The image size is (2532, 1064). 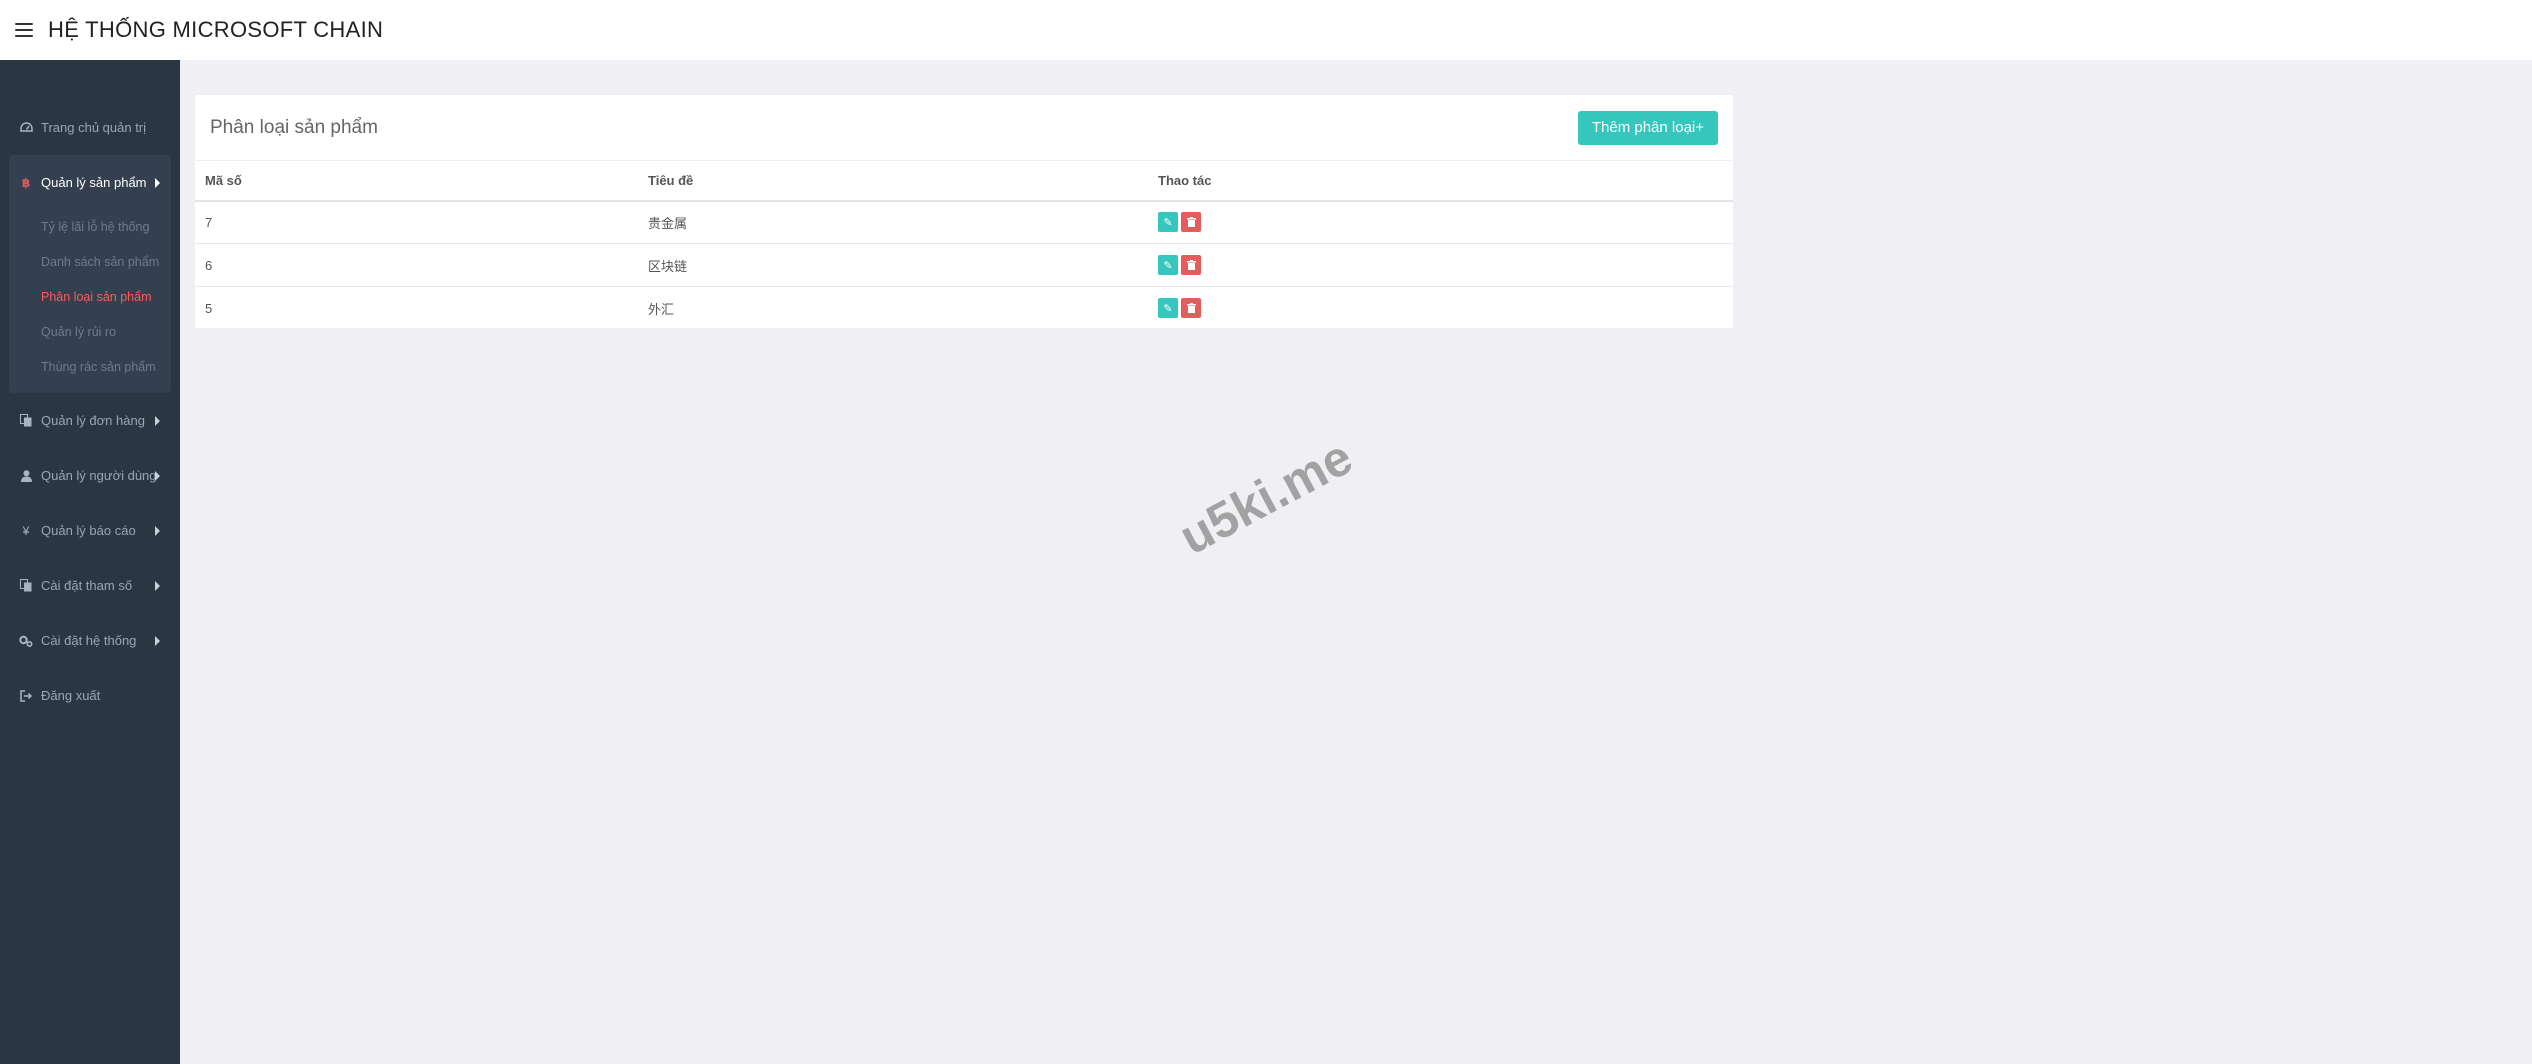 I want to click on panel-header: Phân loại sản phẩm Thêm phân loại+, so click(x=964, y=127).